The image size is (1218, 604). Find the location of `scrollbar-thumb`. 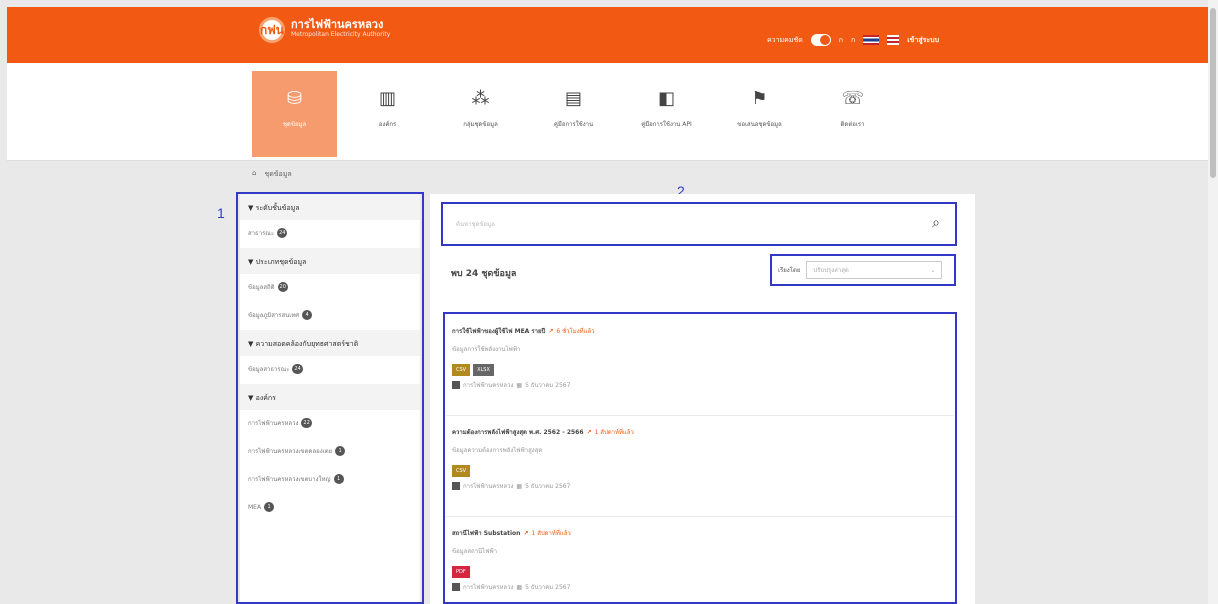

scrollbar-thumb is located at coordinates (1213, 93).